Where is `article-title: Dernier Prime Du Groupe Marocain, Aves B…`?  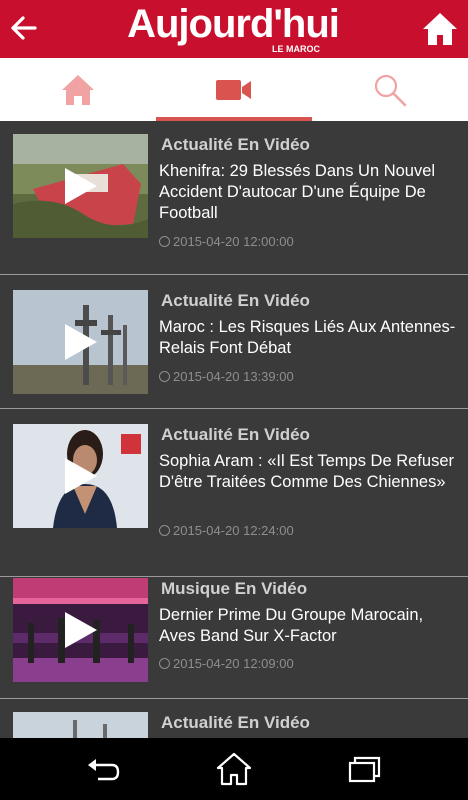 article-title: Dernier Prime Du Groupe Marocain, Aves B… is located at coordinates (309, 626).